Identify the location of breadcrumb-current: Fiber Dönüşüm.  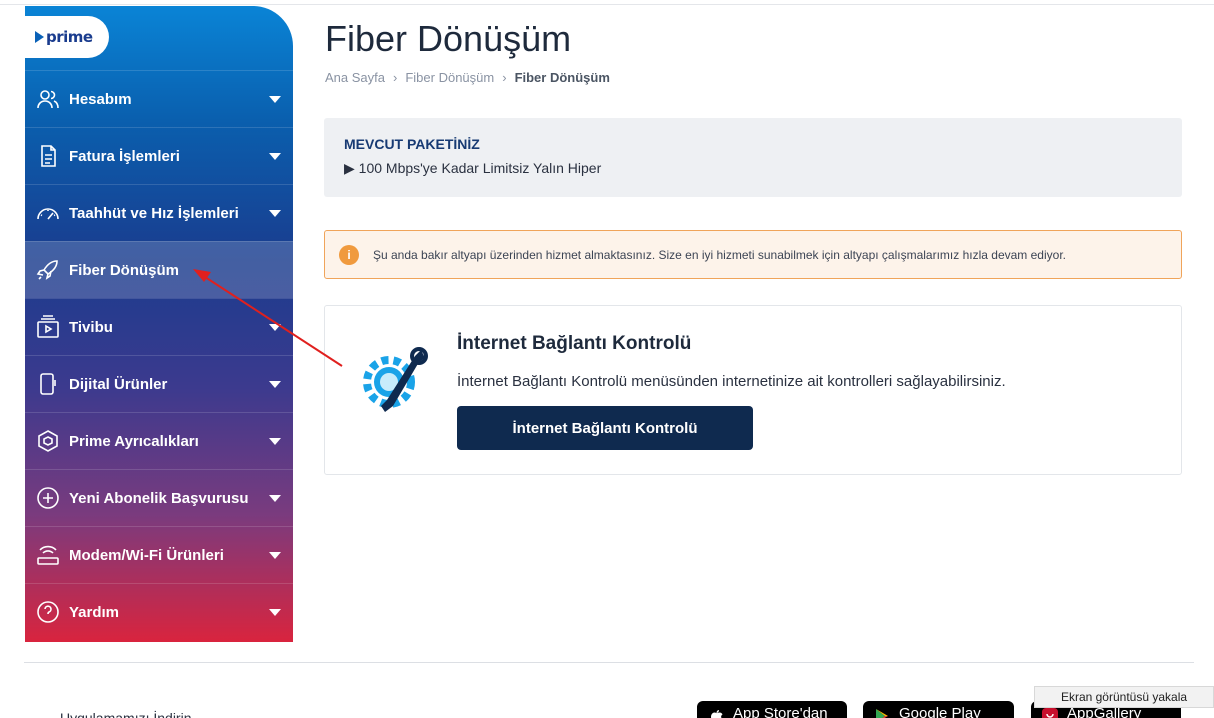
(562, 77).